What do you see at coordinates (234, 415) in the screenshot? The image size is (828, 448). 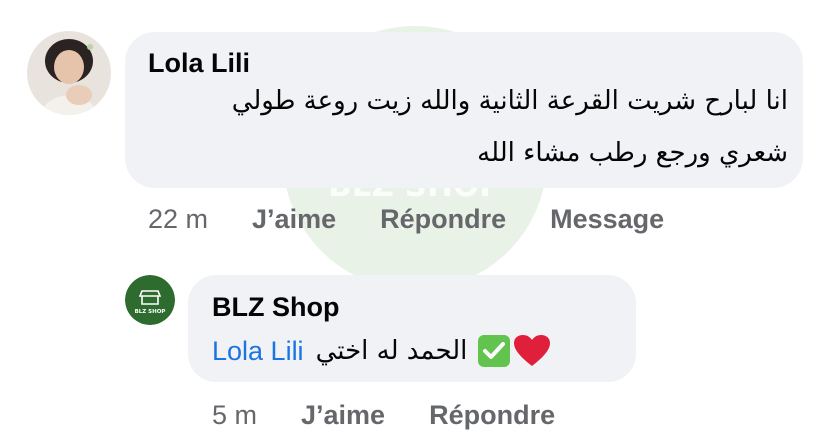 I see `reply-timestamp: 5 m` at bounding box center [234, 415].